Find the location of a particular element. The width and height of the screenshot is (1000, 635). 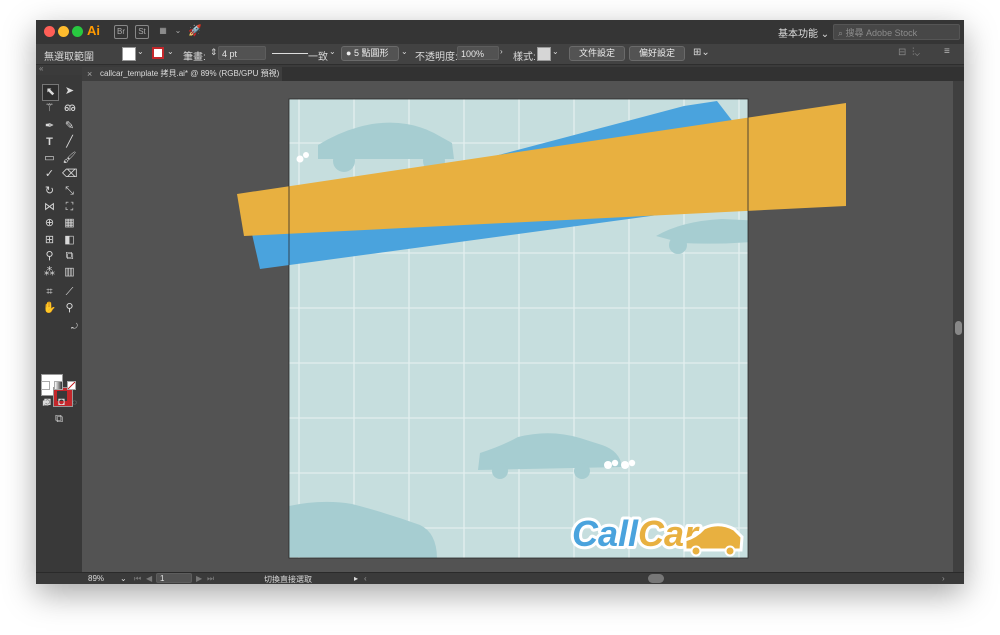

close-icon: × is located at coordinates (89, 74).